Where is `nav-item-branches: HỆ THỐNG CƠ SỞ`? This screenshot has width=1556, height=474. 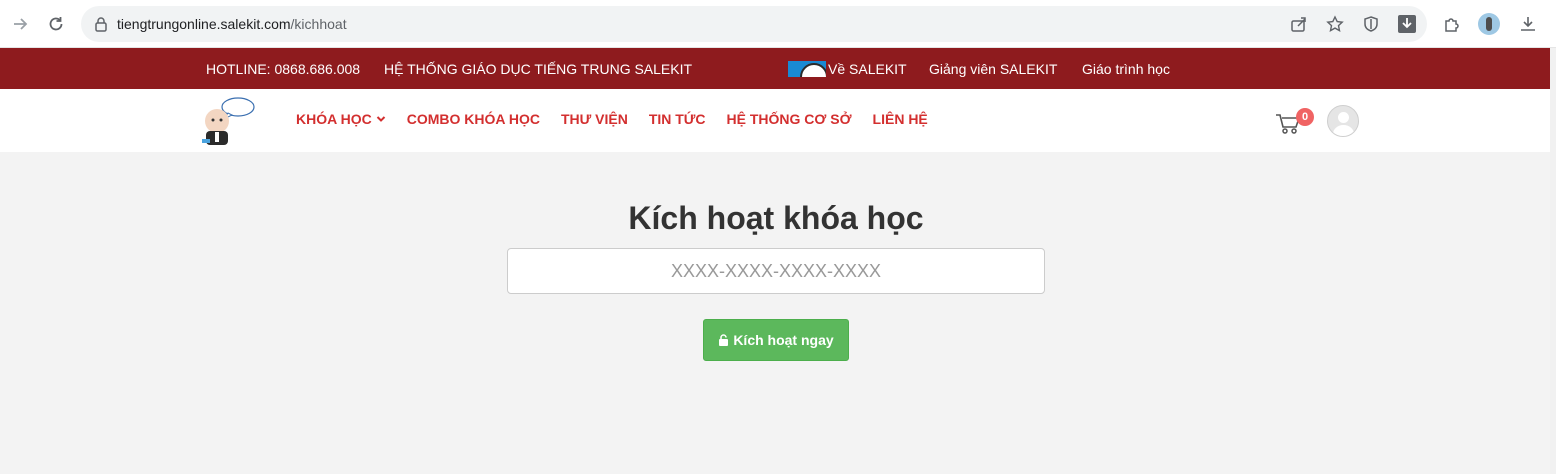
nav-item-branches: HỆ THỐNG CƠ SỞ is located at coordinates (789, 119).